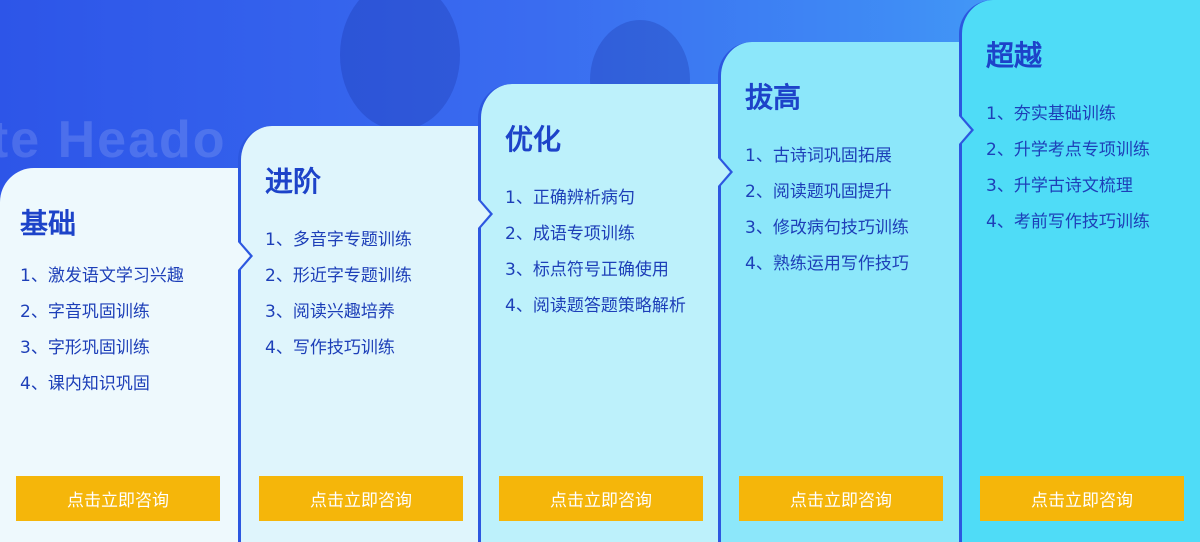 Image resolution: width=1200 pixels, height=542 pixels. Describe the element at coordinates (818, 192) in the screenshot. I see `list-item: 2、阅读题巩固提升` at that location.